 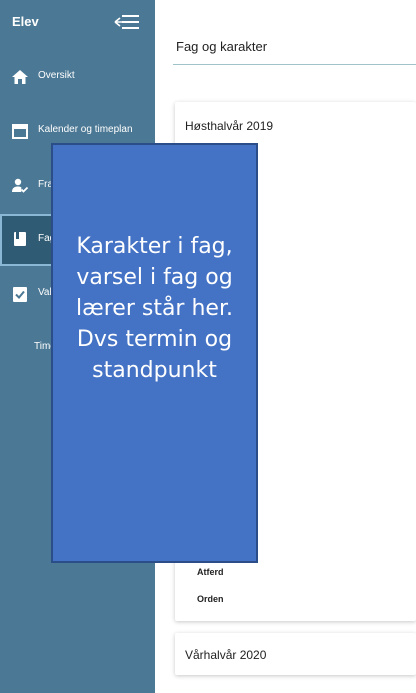 What do you see at coordinates (77, 77) in the screenshot?
I see `sidebar-item-oversikt: Oversikt` at bounding box center [77, 77].